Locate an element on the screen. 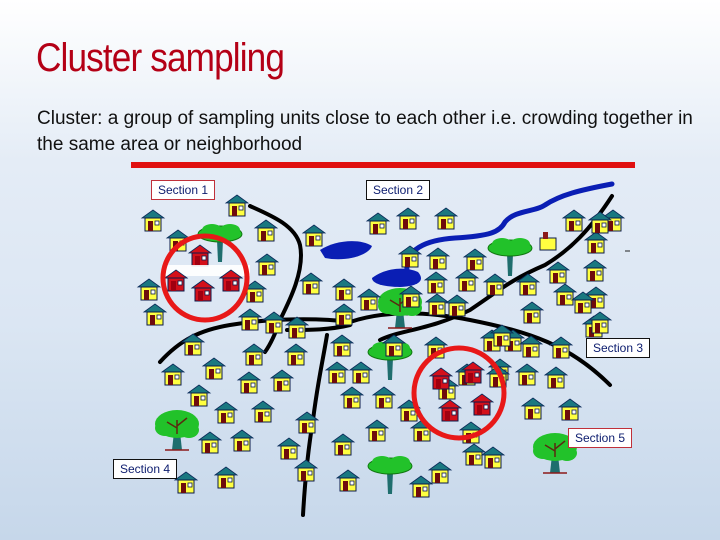 This screenshot has width=720, height=540. section-4-label: Section 4 is located at coordinates (145, 469).